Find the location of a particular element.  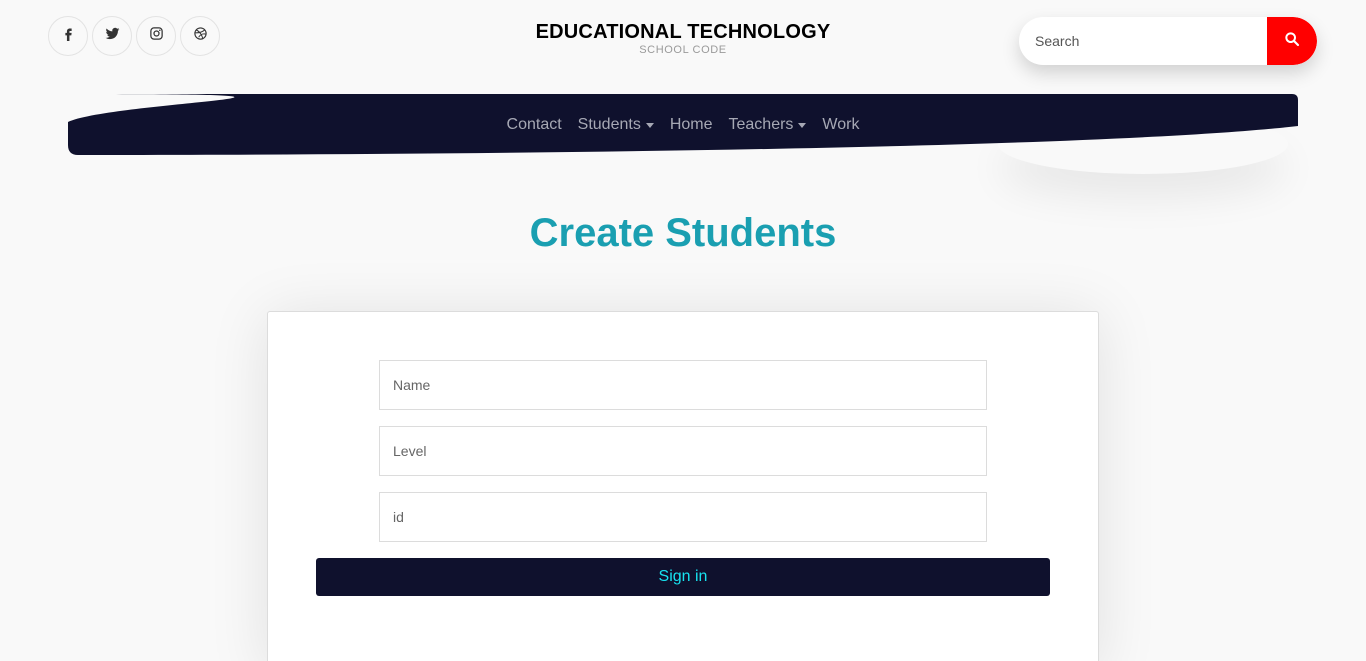

search-button is located at coordinates (1292, 41).